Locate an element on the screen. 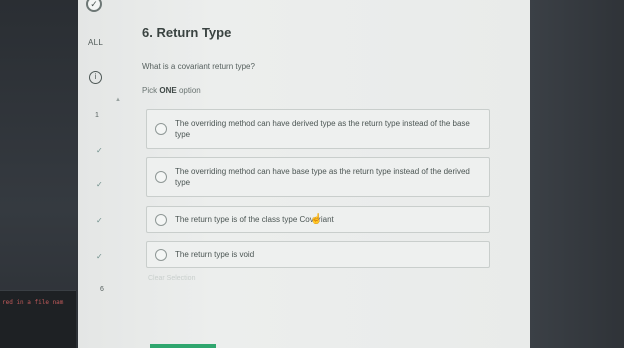 The width and height of the screenshot is (624, 348). nav-top-icon: ✓ is located at coordinates (94, 6).